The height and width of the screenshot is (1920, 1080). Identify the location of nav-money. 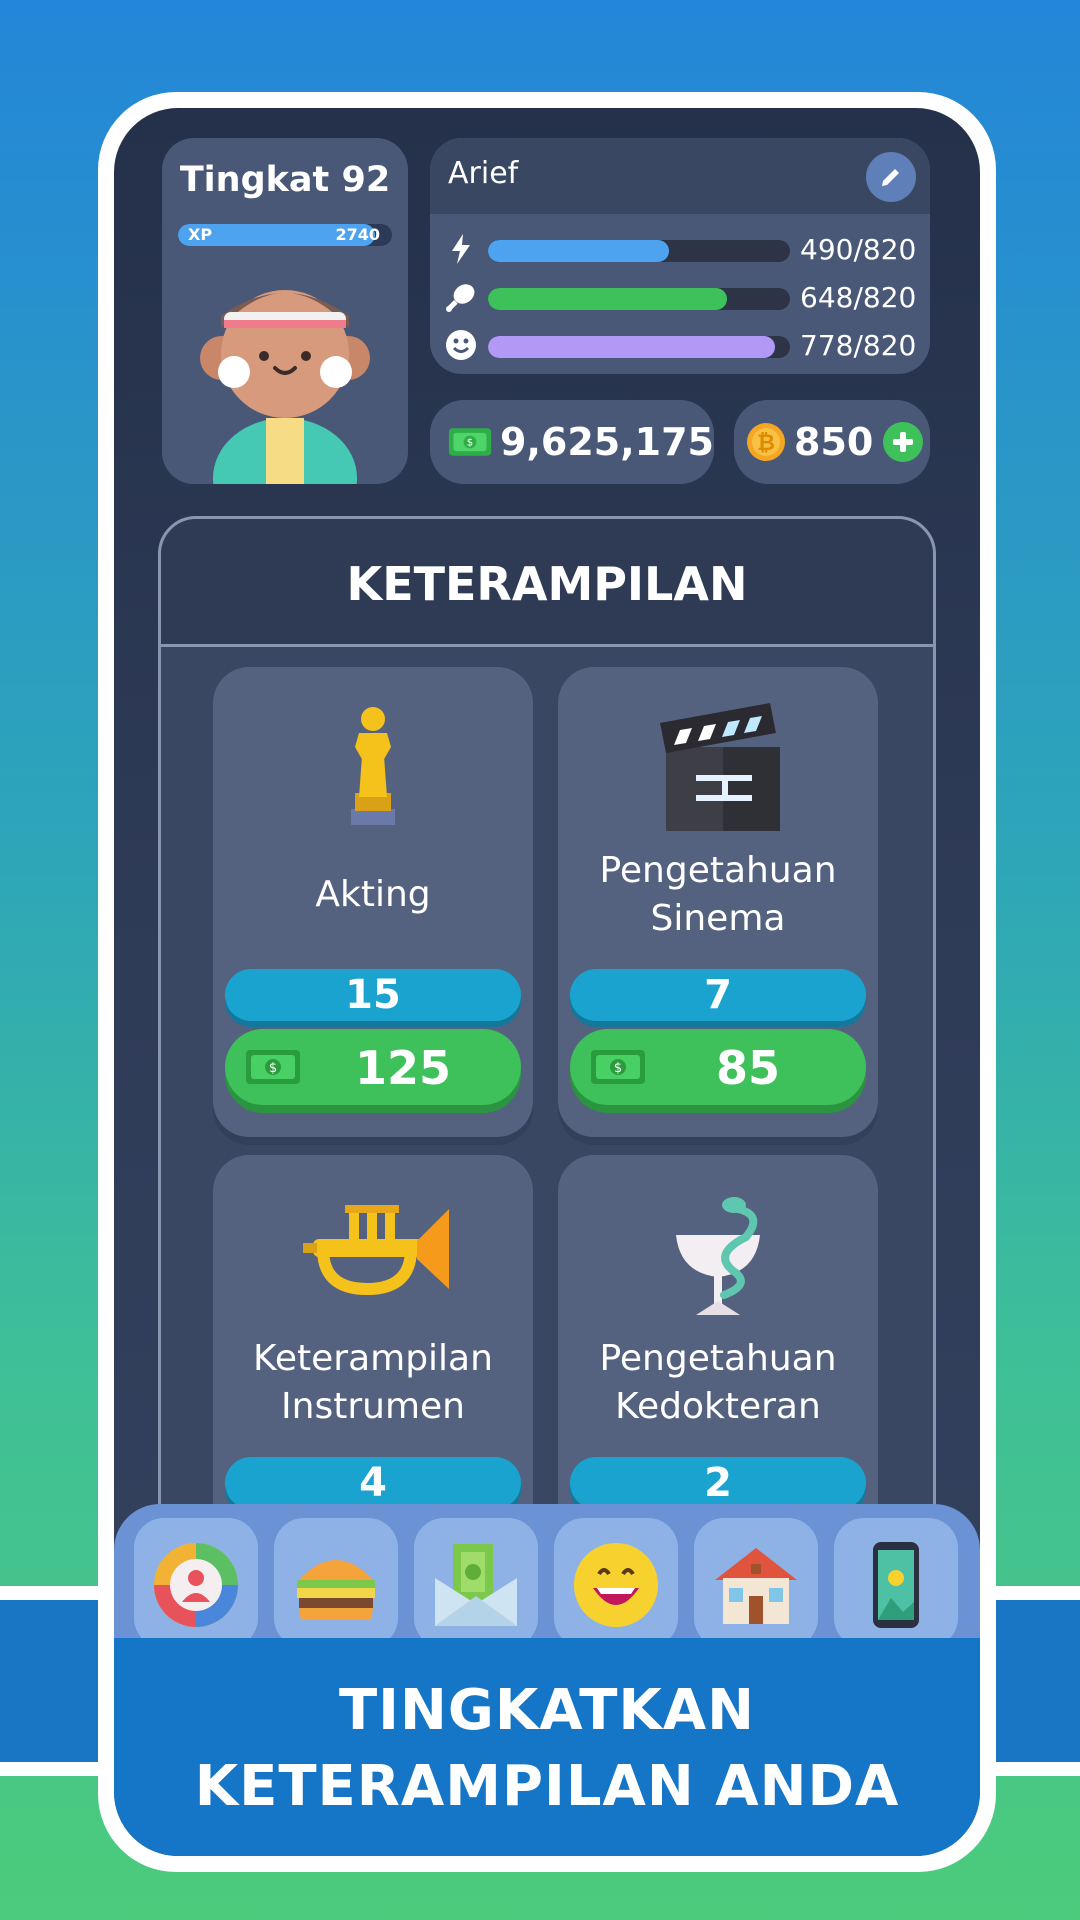
(476, 1583).